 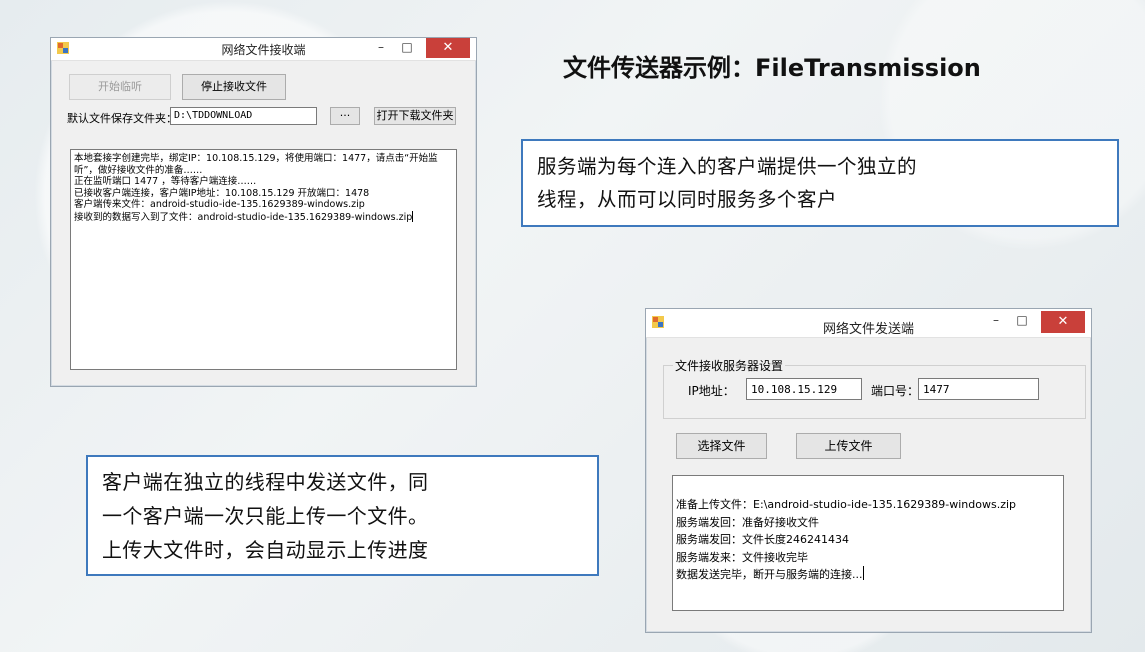 I want to click on port-label: 端口号：, so click(x=895, y=391).